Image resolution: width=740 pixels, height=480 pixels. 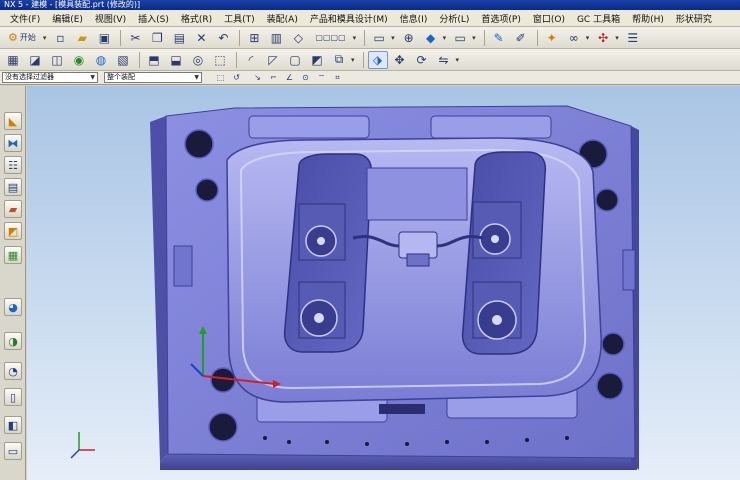 I want to click on layer-icon: ▥, so click(x=276, y=38).